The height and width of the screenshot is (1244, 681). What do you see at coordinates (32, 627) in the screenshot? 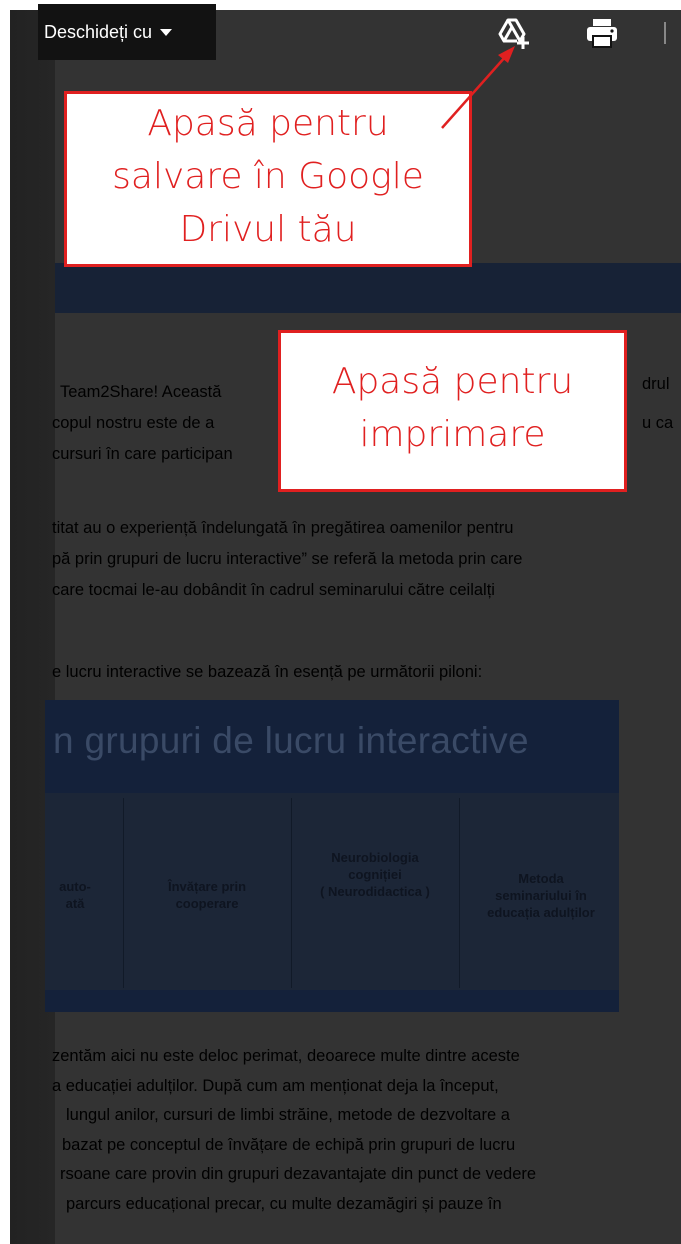
I see `left-margin` at bounding box center [32, 627].